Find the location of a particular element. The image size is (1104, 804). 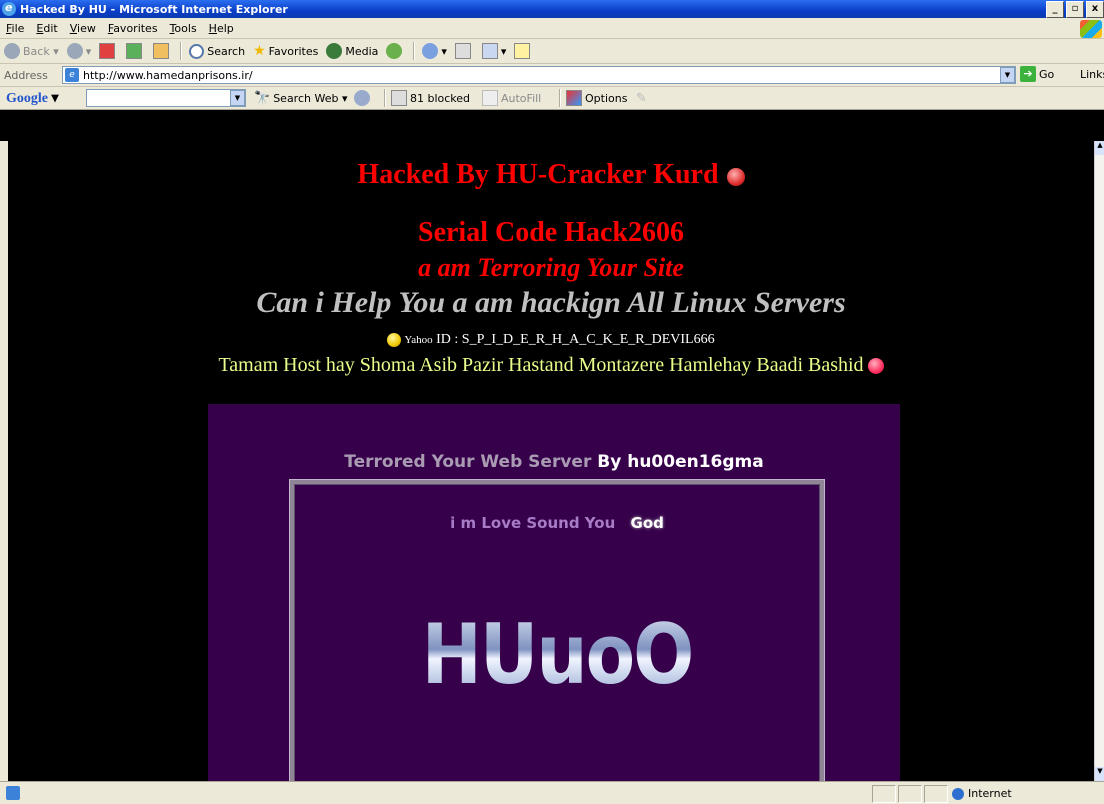

links-button: Links is located at coordinates (1092, 74).